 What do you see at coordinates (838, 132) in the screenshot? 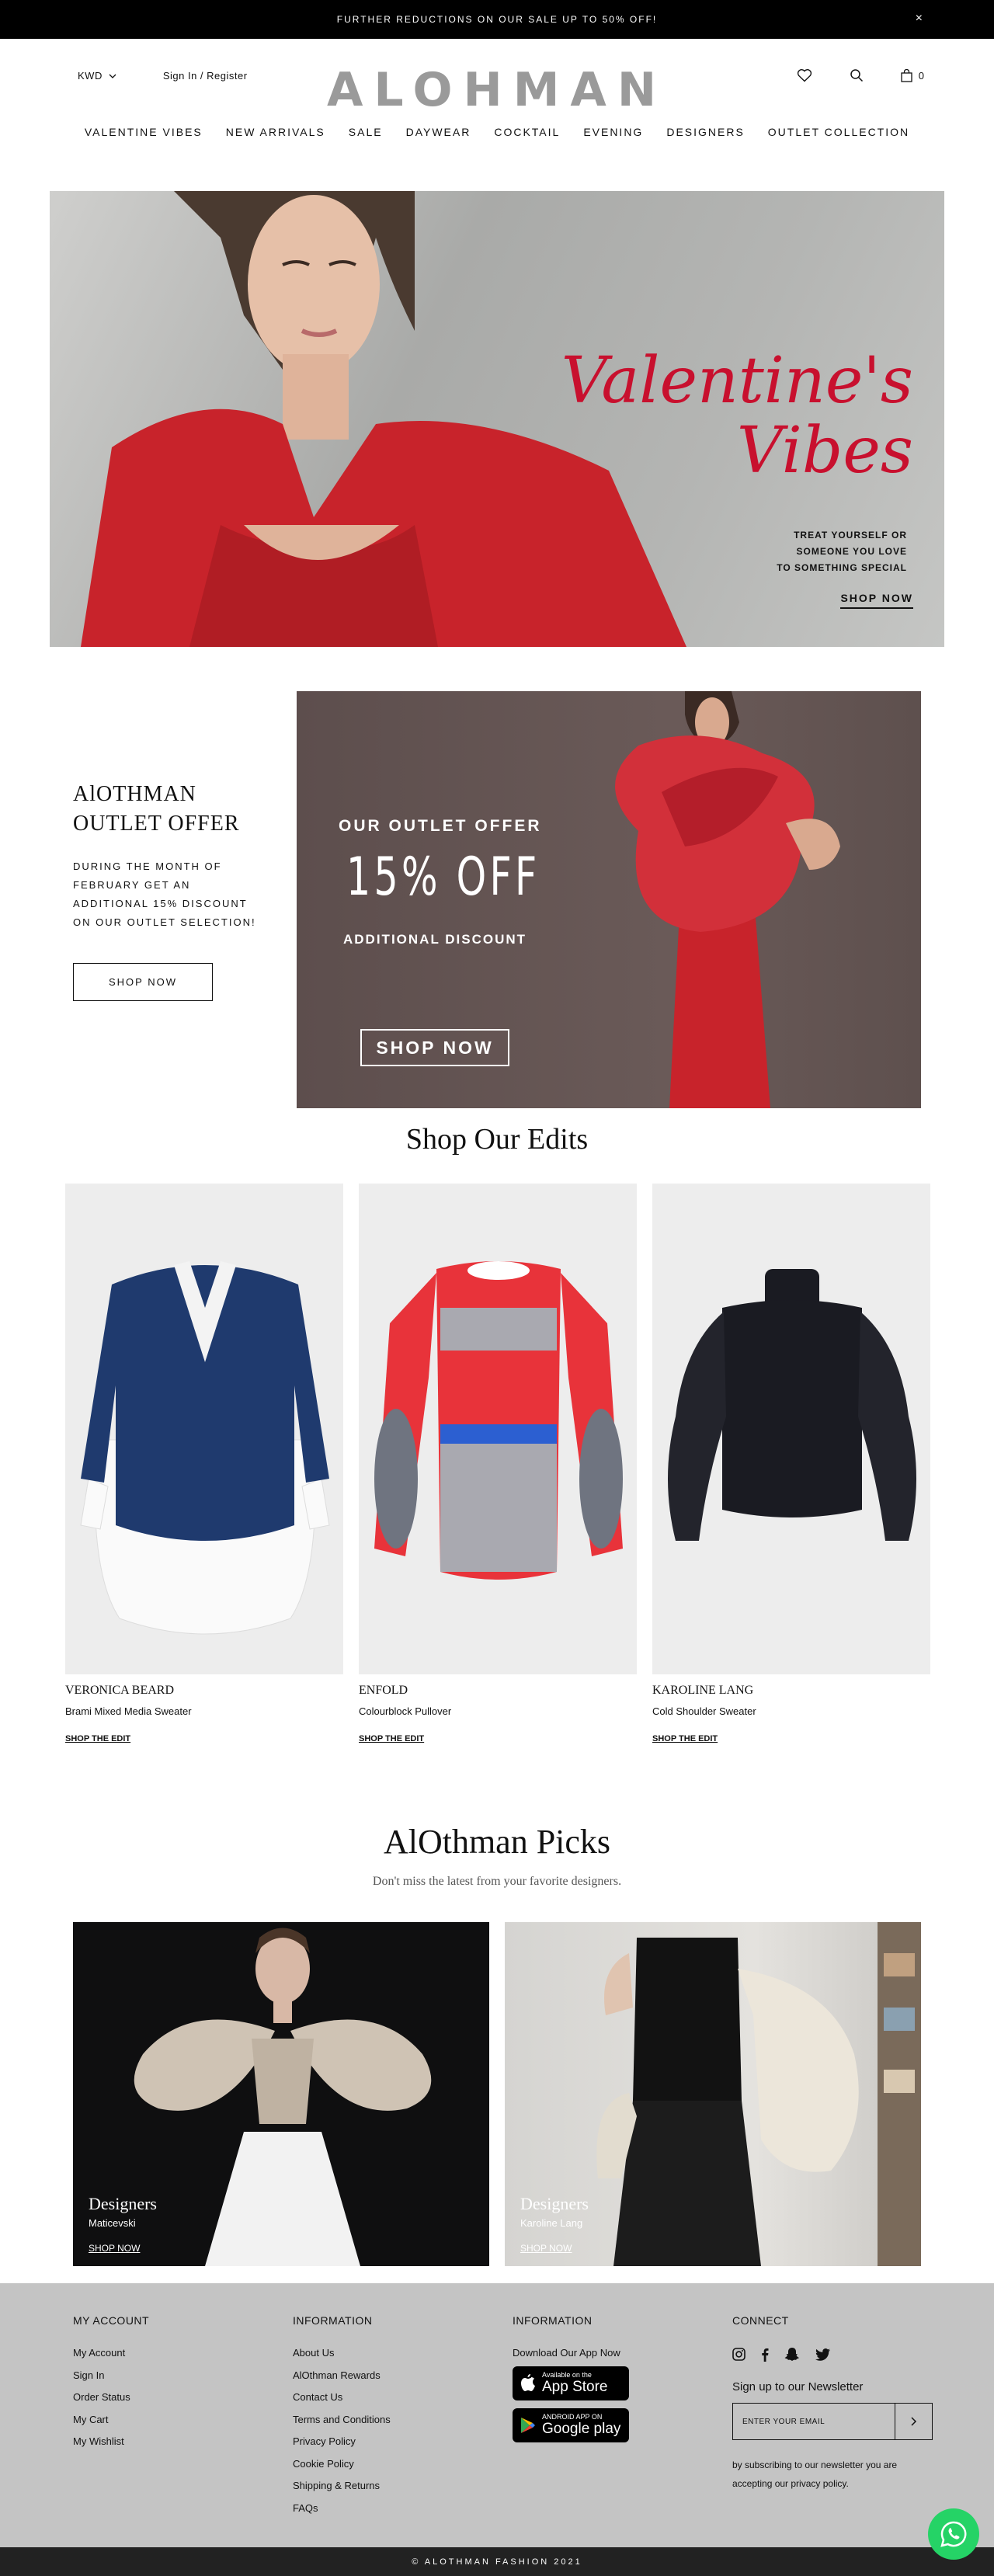
I see `nav-outlet-collection: OUTLET COLLECTION` at bounding box center [838, 132].